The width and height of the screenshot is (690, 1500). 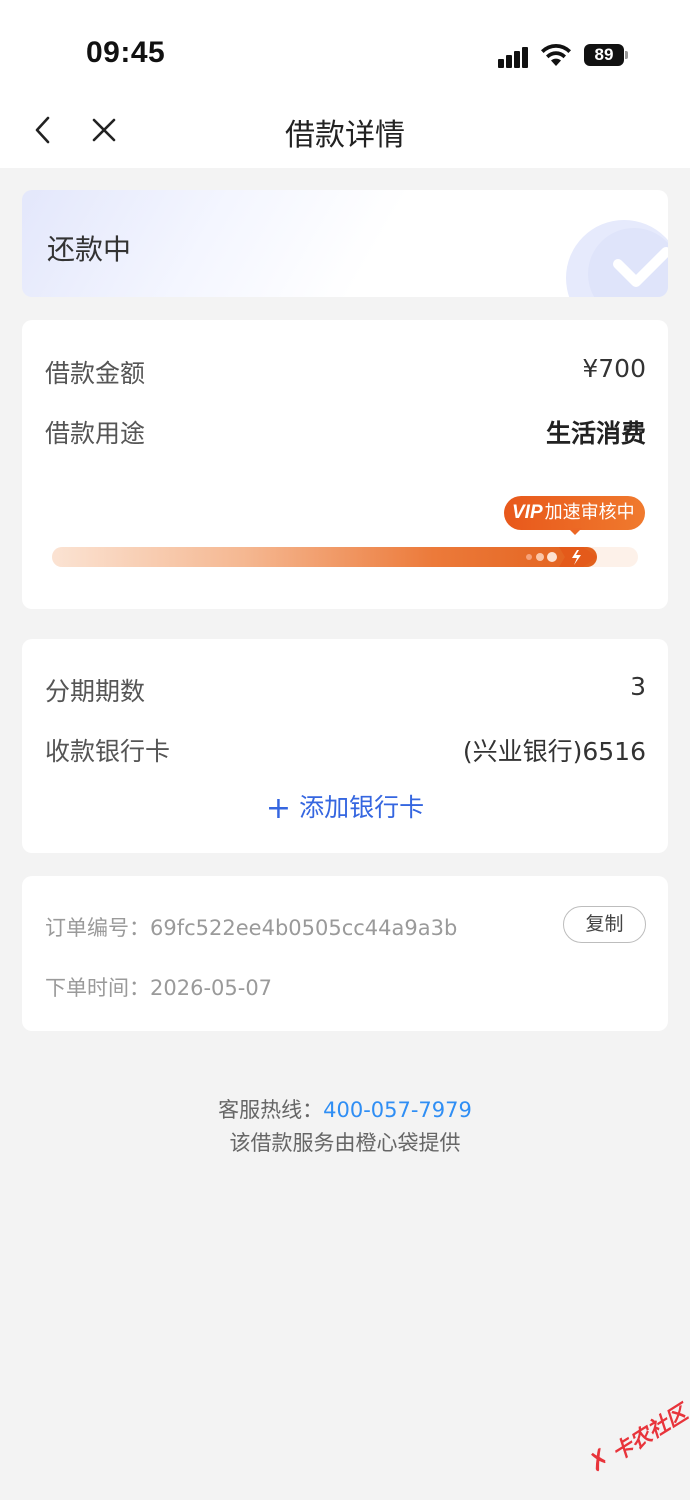 I want to click on bank-card-value: (兴业银行)6516, so click(x=554, y=751).